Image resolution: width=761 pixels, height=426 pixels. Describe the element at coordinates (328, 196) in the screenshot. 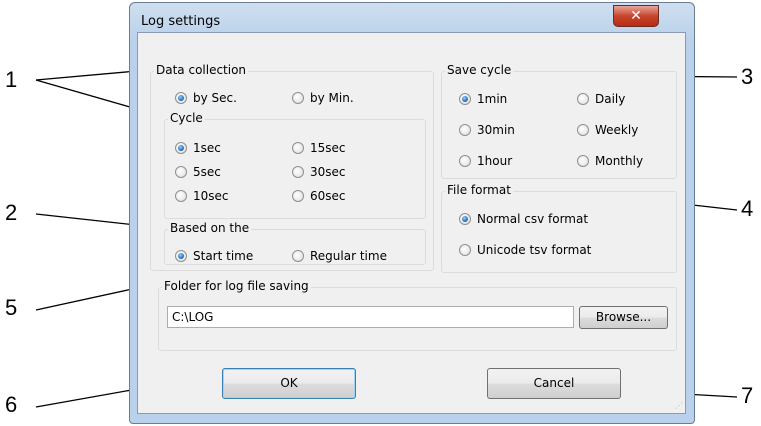

I see `radio-label: 60sec` at that location.